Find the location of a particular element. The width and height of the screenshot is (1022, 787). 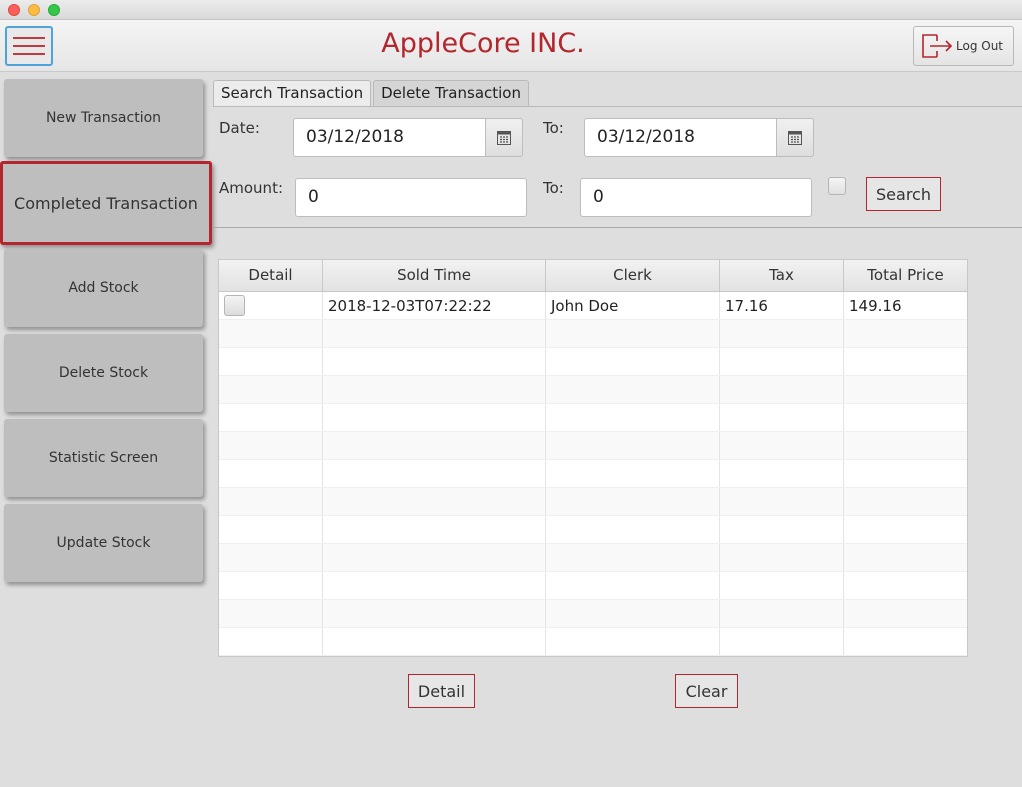

sidebar-item-statistic-screen: Statistic Screen is located at coordinates (103, 458).